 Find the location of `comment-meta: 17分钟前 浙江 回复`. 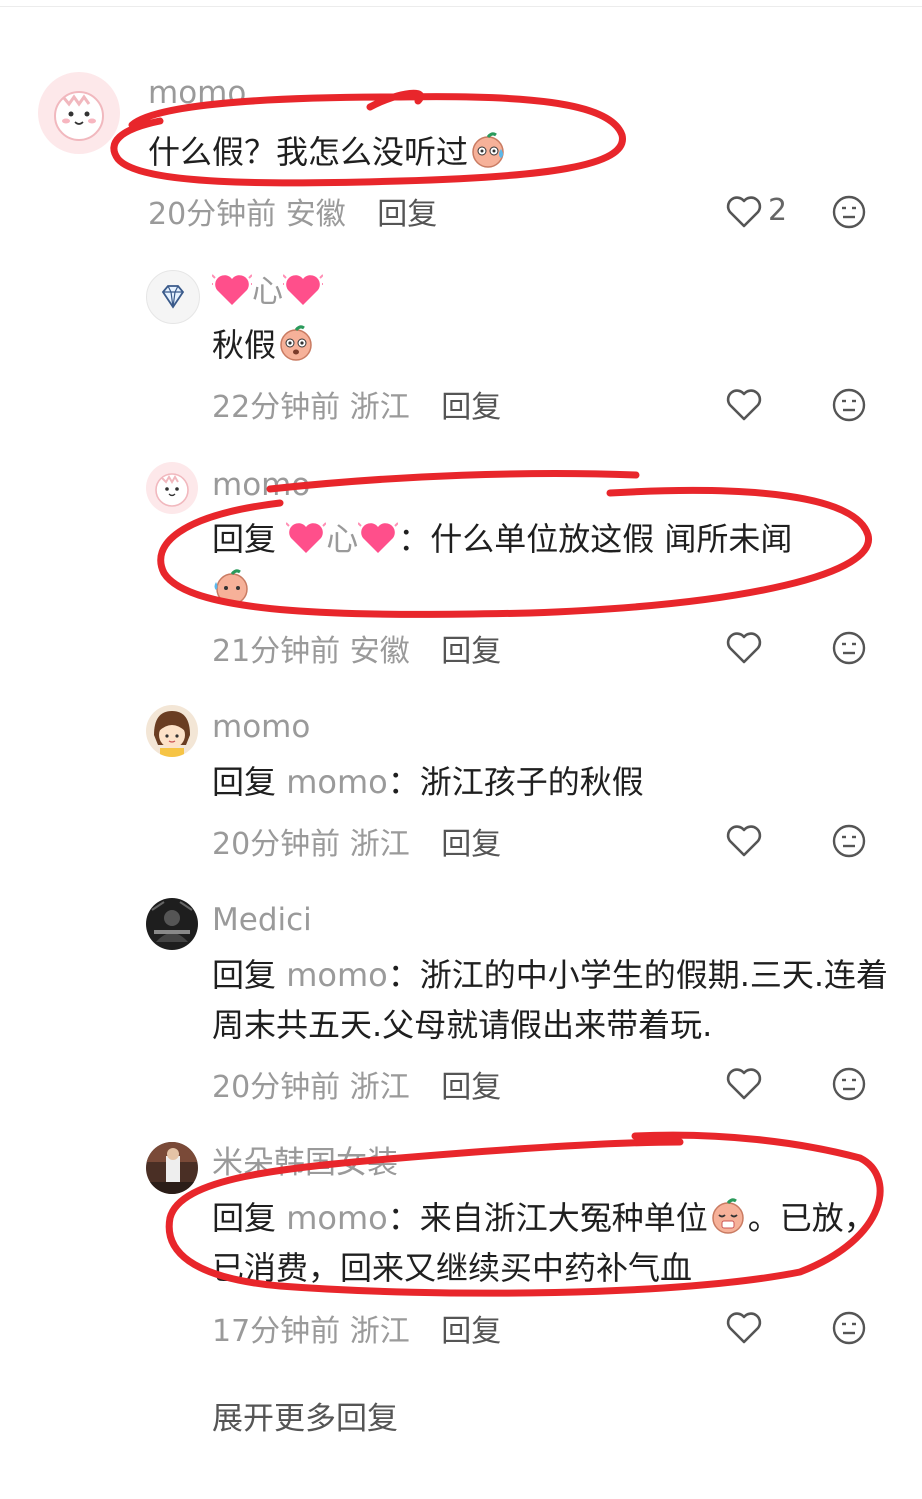

comment-meta: 17分钟前 浙江 回复 is located at coordinates (356, 1332).